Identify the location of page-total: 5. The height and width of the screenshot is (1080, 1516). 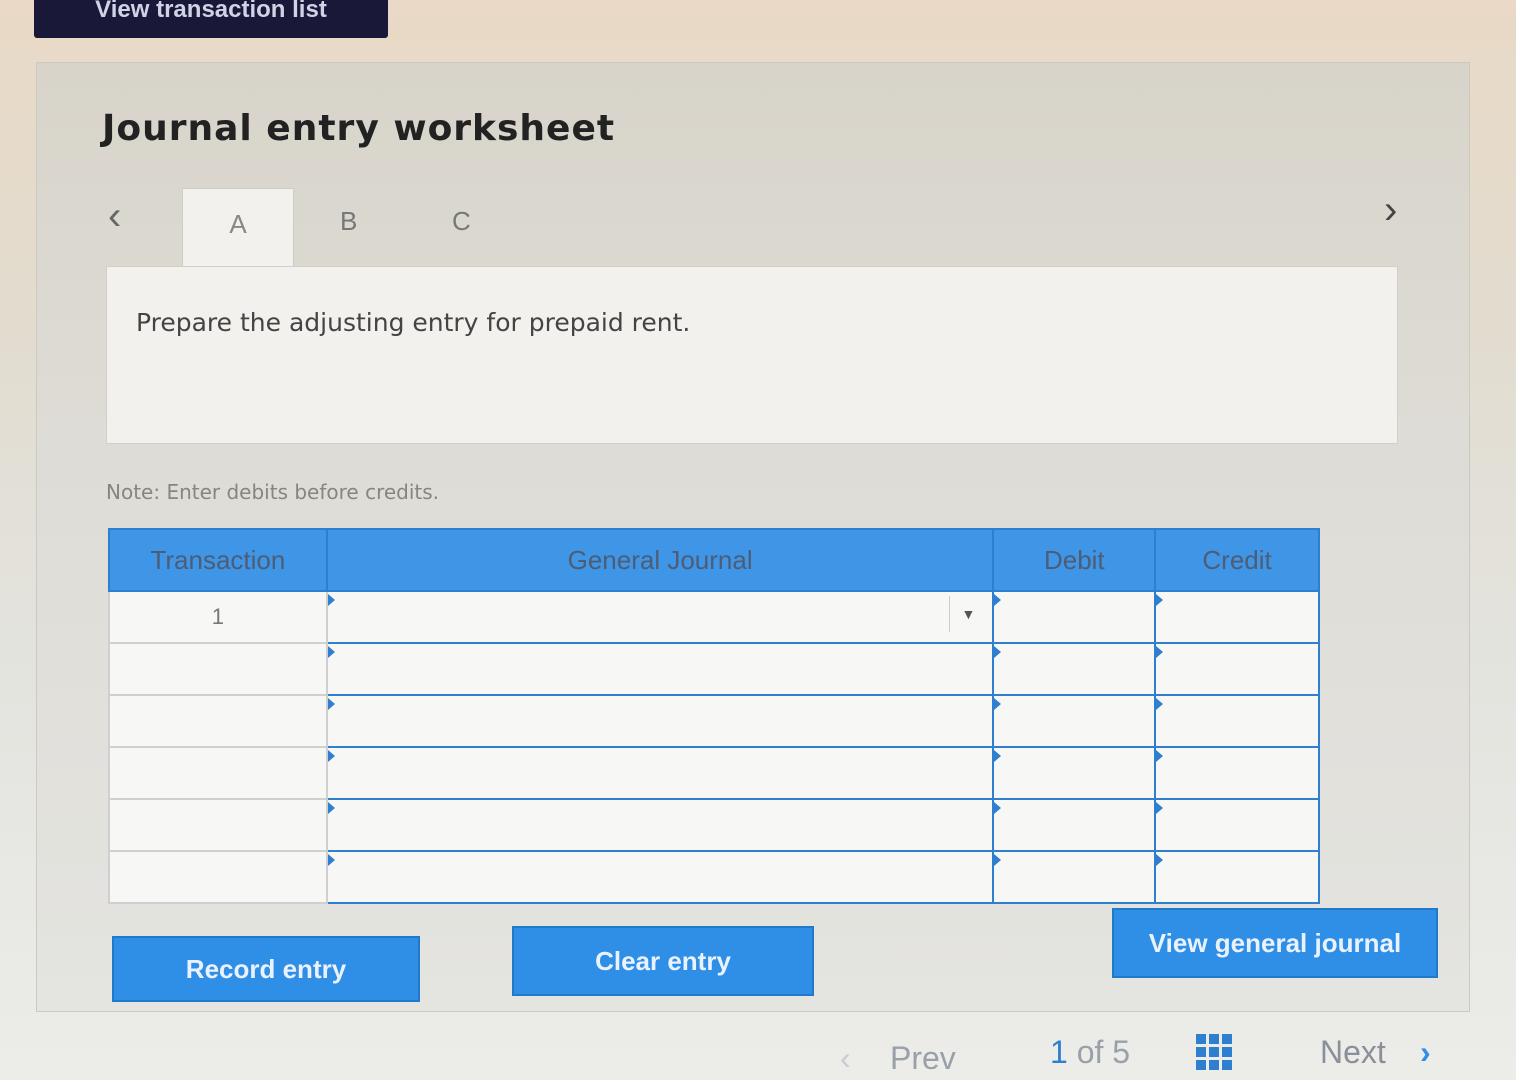
(1121, 1052).